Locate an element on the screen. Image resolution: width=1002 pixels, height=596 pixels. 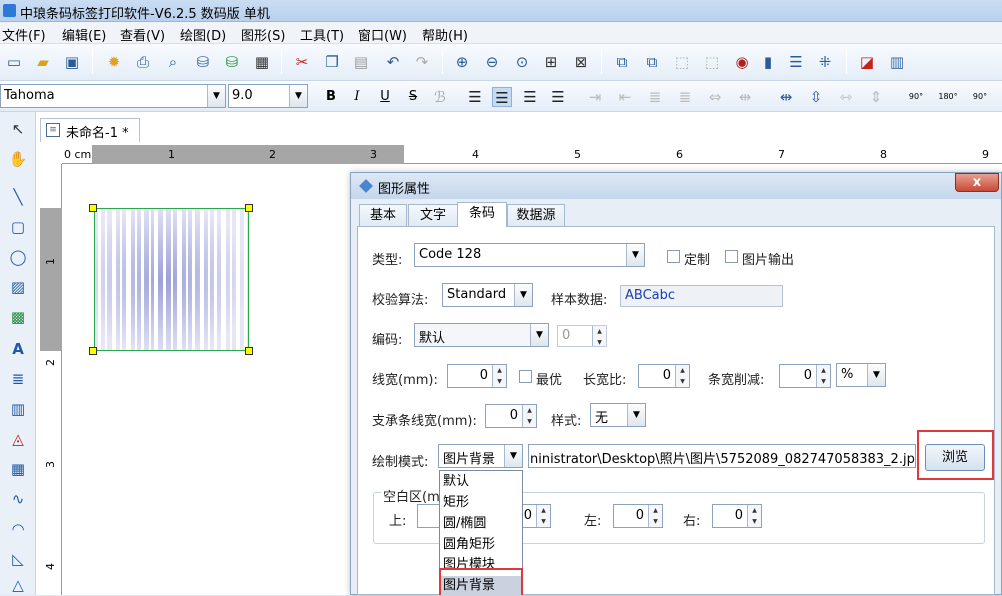
stamp-icon: ◬ is located at coordinates (18, 439).